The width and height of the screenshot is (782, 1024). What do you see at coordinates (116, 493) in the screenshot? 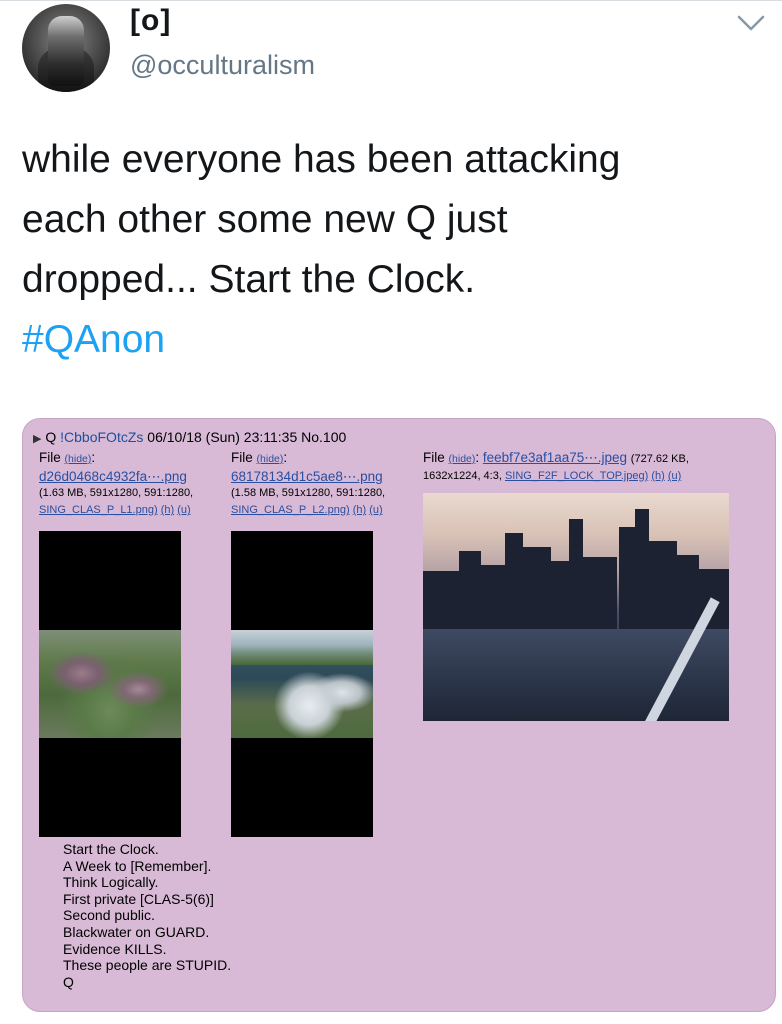
I see `file-meta: (1.63 MB, 591x1280, 591:1280,` at bounding box center [116, 493].